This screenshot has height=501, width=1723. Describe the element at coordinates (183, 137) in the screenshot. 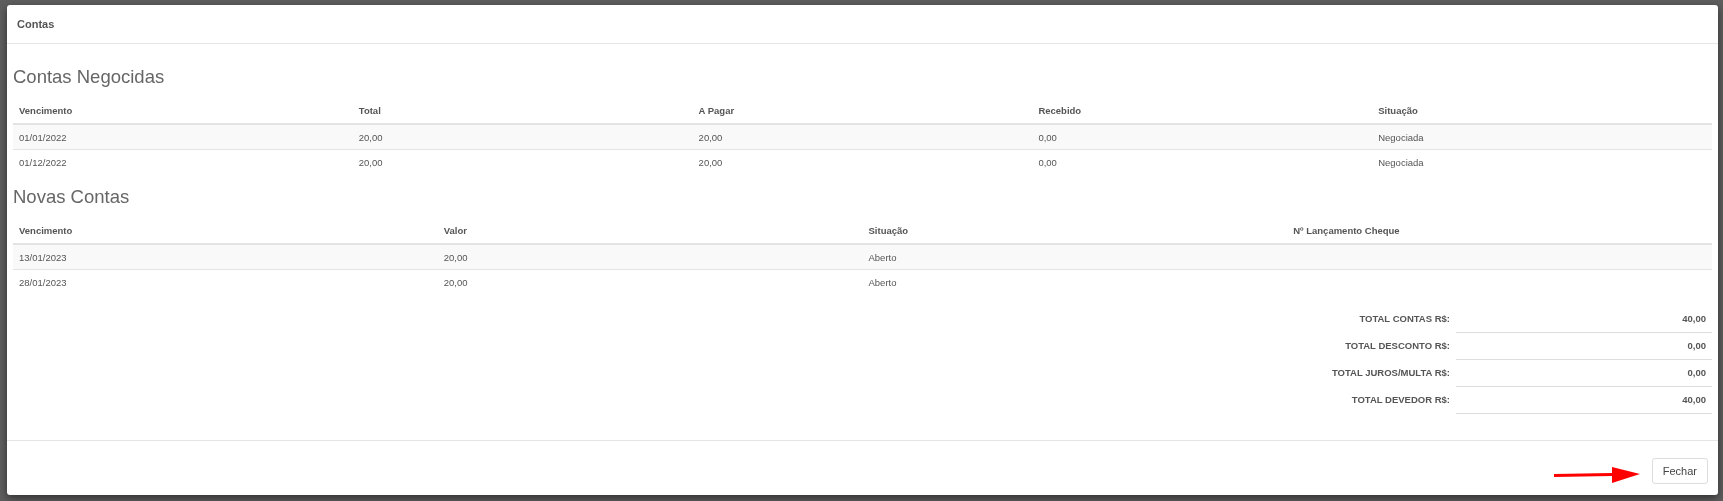

I see `table-cell: 01/01/2022` at that location.